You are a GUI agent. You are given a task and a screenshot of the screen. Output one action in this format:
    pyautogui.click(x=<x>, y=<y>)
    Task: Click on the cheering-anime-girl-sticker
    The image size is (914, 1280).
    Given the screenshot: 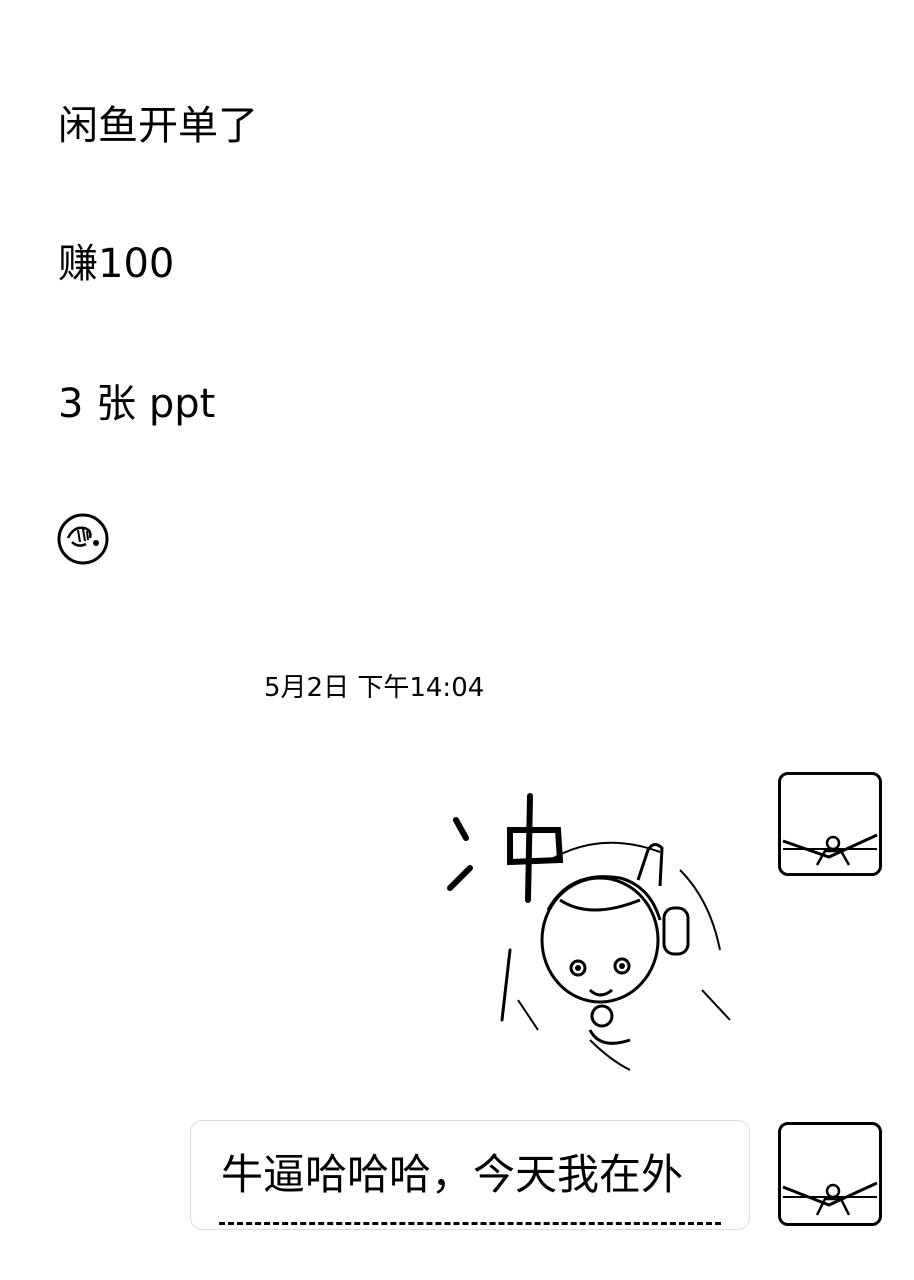 What is the action you would take?
    pyautogui.click(x=590, y=935)
    